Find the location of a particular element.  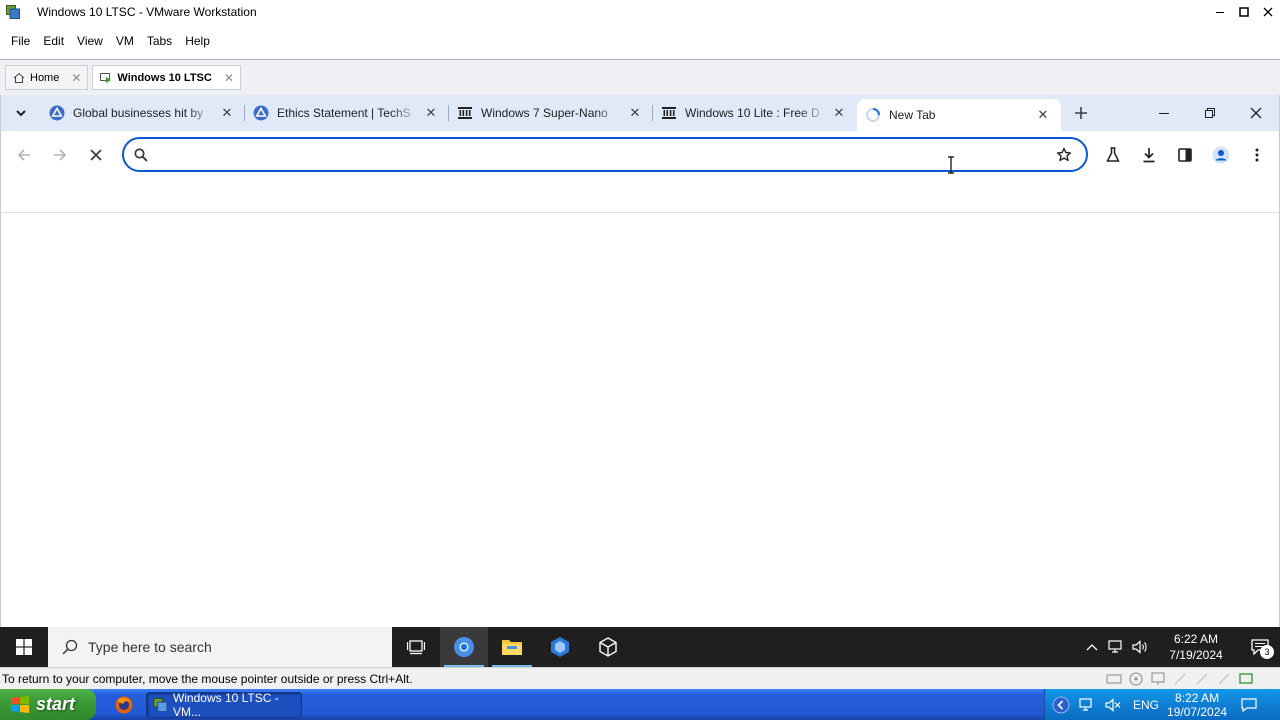

xp-notification-icon is located at coordinates (1249, 705).